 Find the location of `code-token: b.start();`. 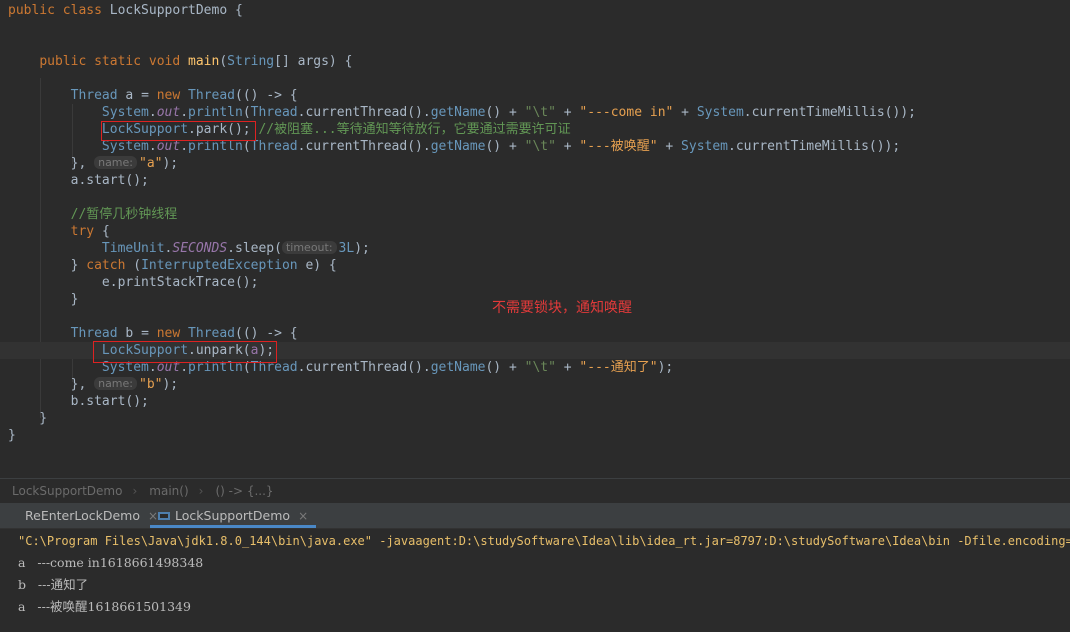

code-token: b.start(); is located at coordinates (78, 401).